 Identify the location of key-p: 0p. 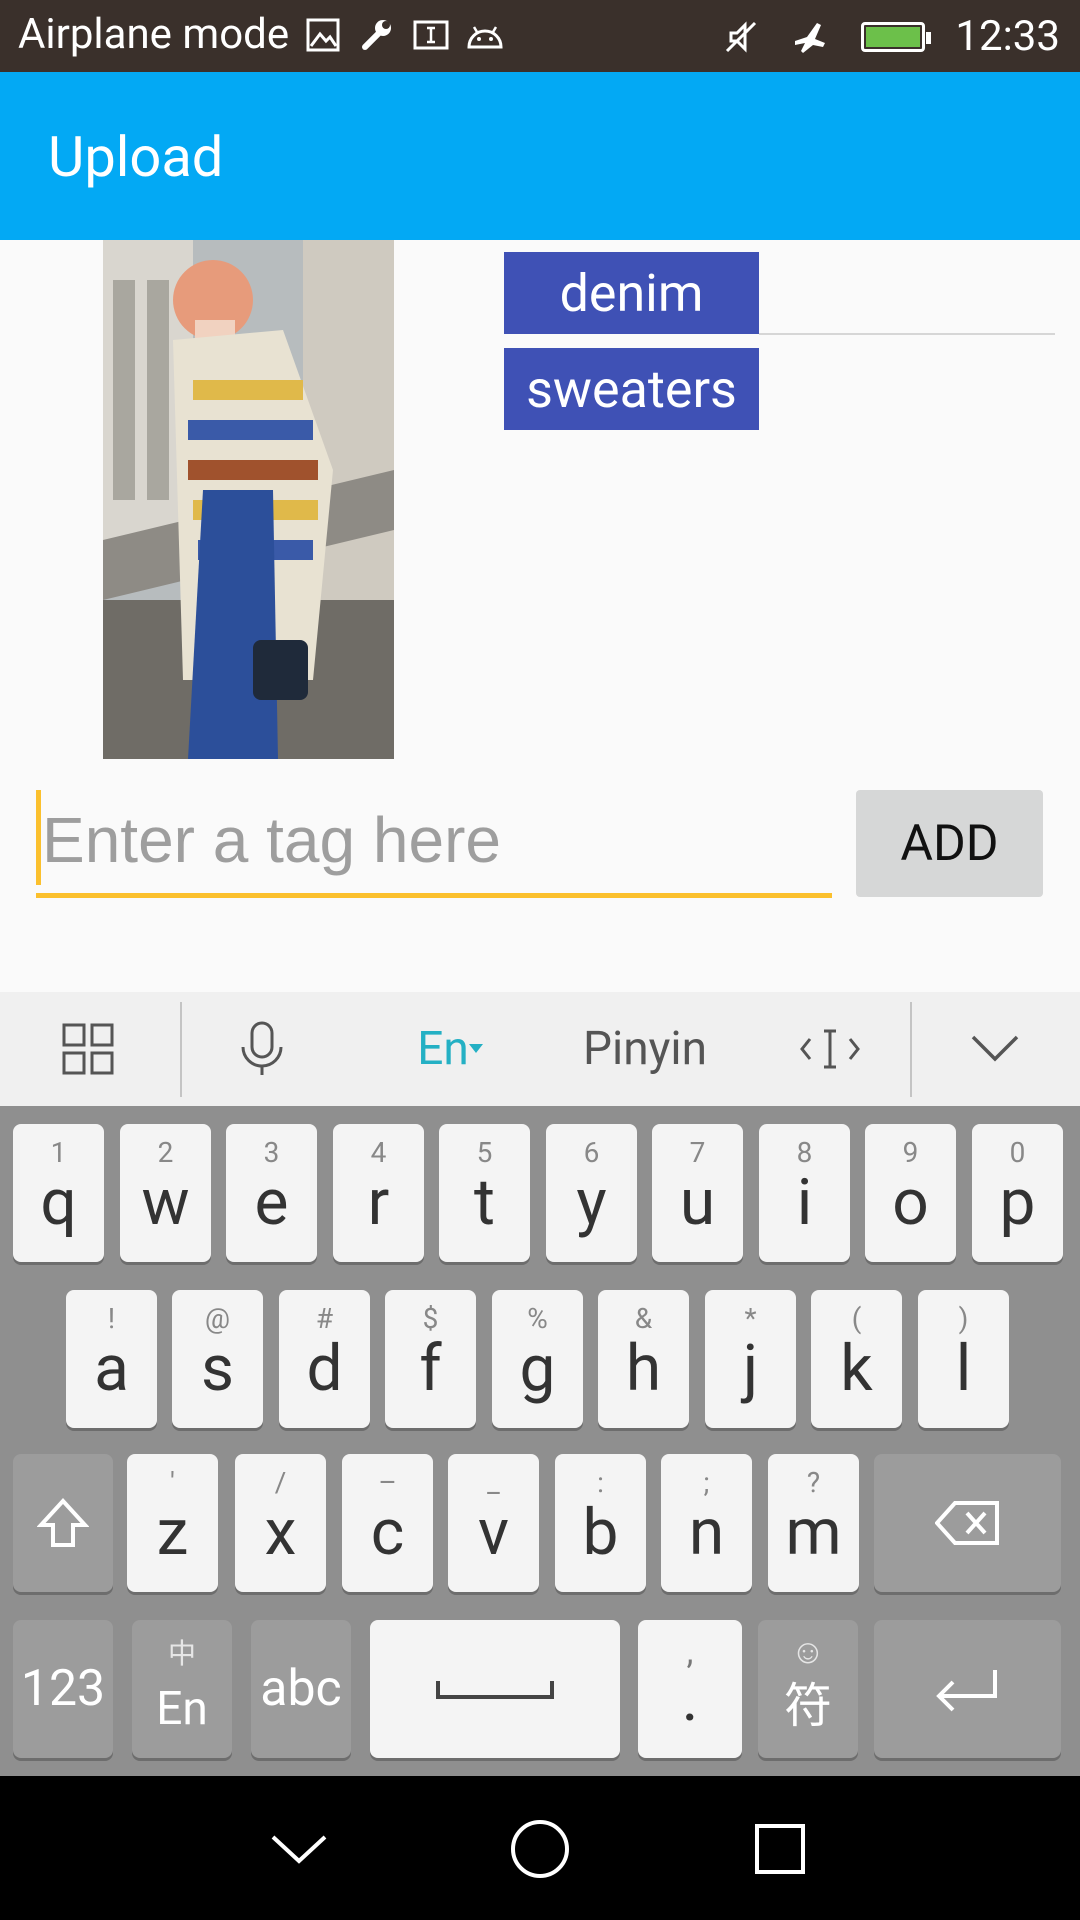
(1017, 1193).